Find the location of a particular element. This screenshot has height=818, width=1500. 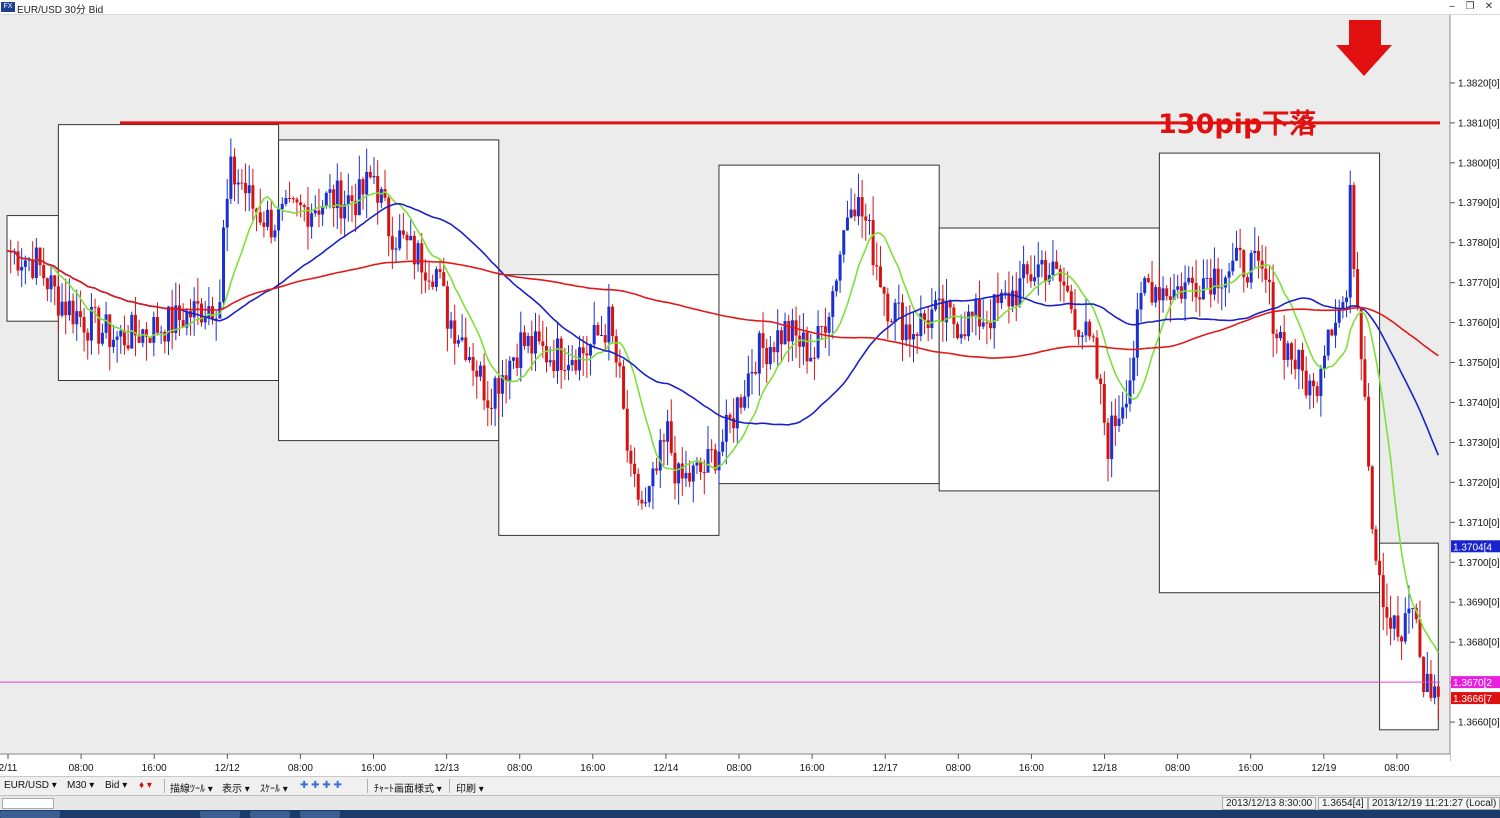

close-icon: ✕ is located at coordinates (1489, 6).